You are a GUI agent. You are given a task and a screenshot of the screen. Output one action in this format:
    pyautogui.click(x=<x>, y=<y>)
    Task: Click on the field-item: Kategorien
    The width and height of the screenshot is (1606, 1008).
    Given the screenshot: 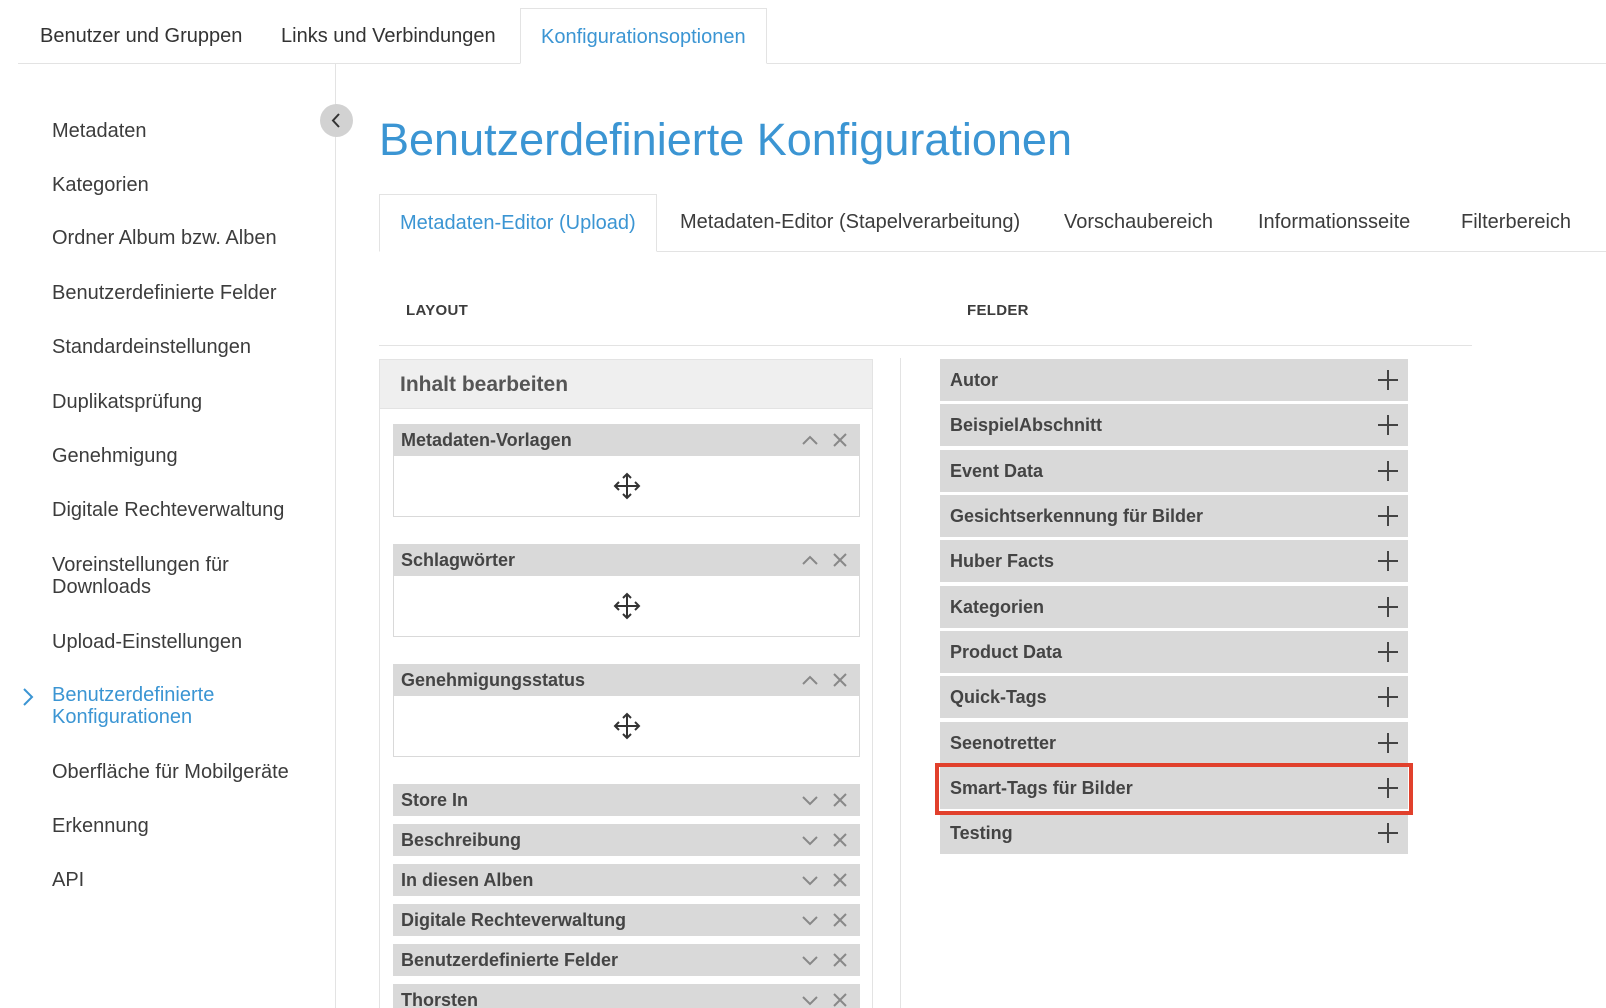 What is the action you would take?
    pyautogui.click(x=1174, y=607)
    